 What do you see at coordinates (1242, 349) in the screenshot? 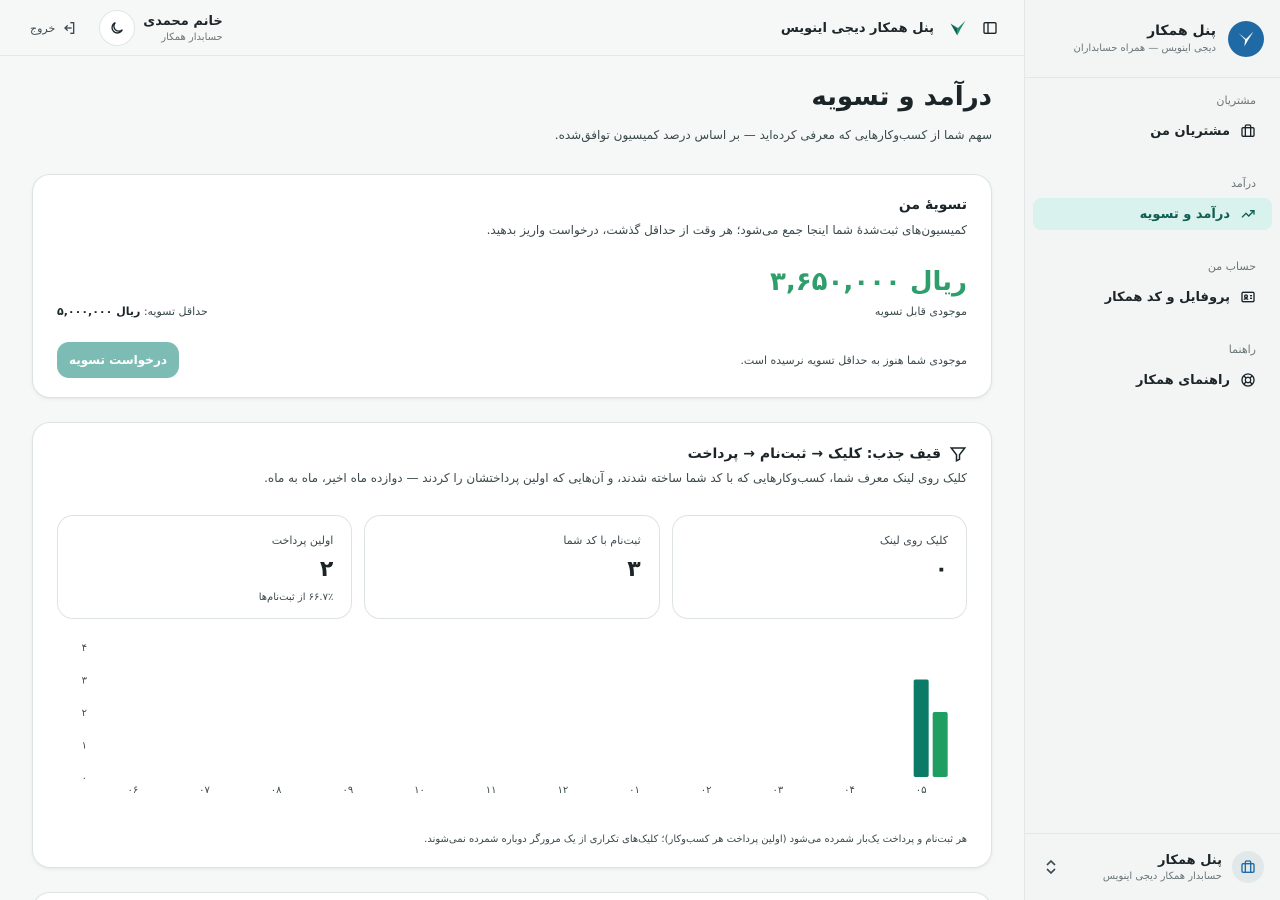
I see `sidebar-group-label: راهنما` at bounding box center [1242, 349].